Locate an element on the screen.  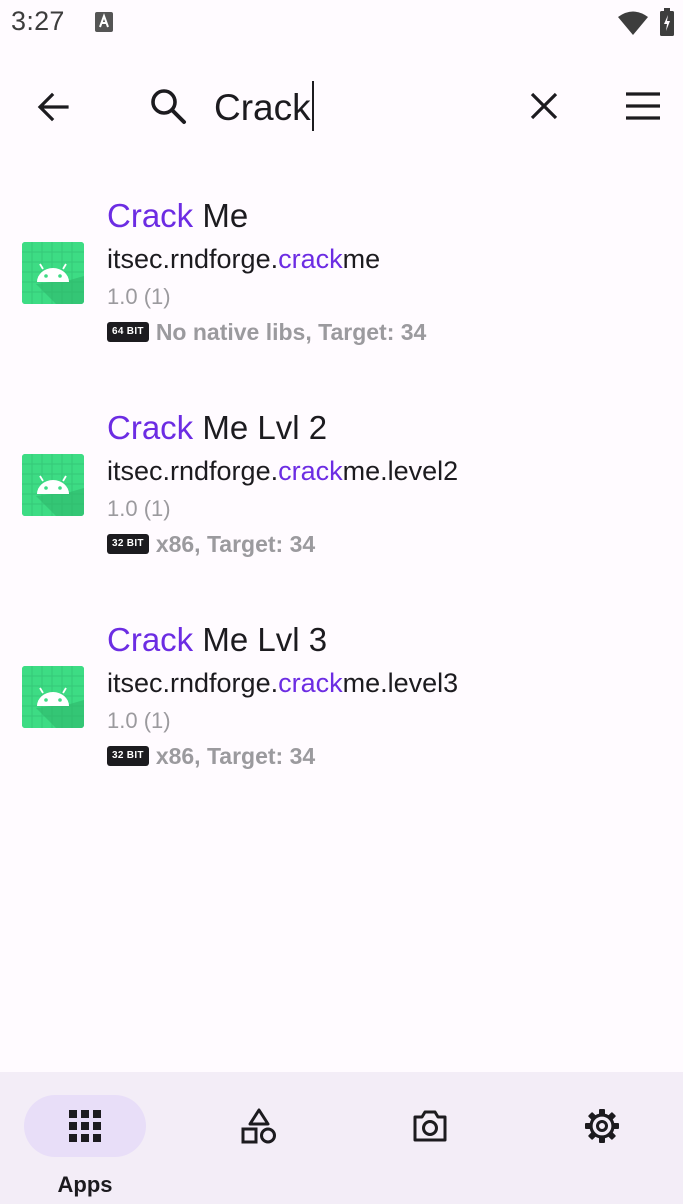
gear-icon is located at coordinates (602, 1126).